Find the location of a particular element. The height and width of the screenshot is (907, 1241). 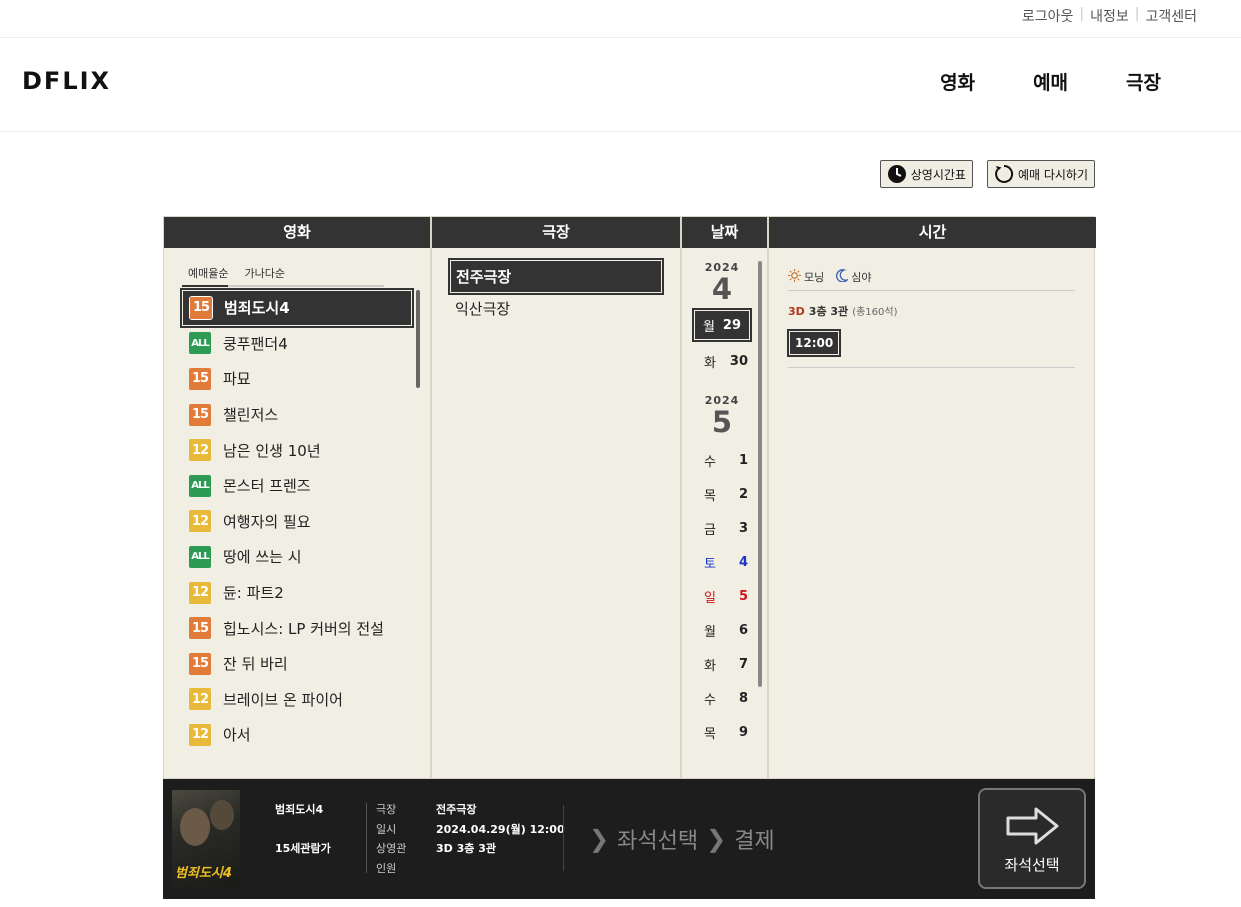

summary-movie-title: 범죄도시4 is located at coordinates (299, 809).